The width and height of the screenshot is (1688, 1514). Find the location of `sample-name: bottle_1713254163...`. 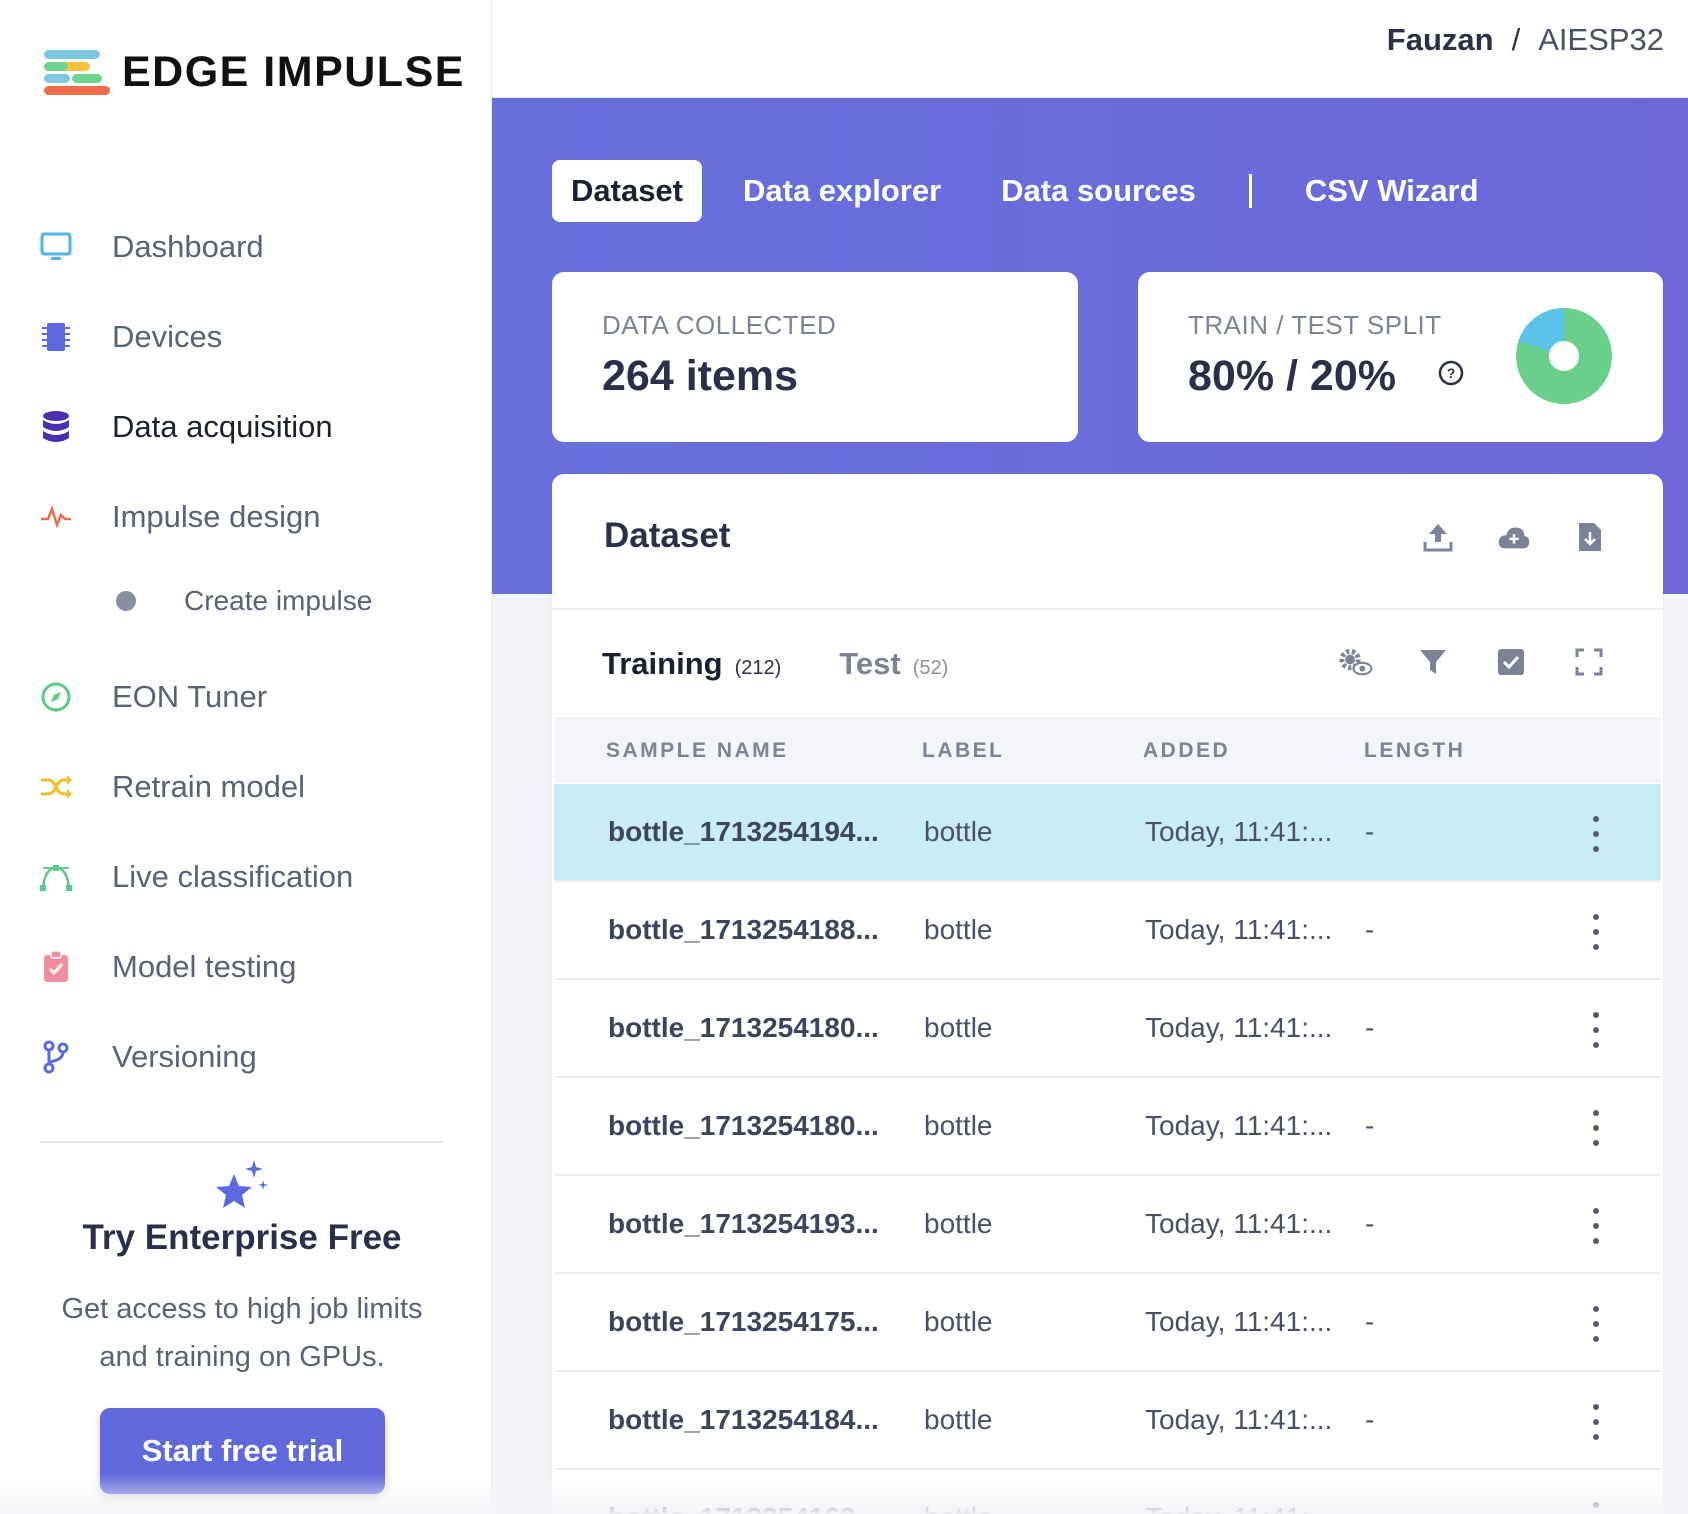

sample-name: bottle_1713254163... is located at coordinates (743, 1508).